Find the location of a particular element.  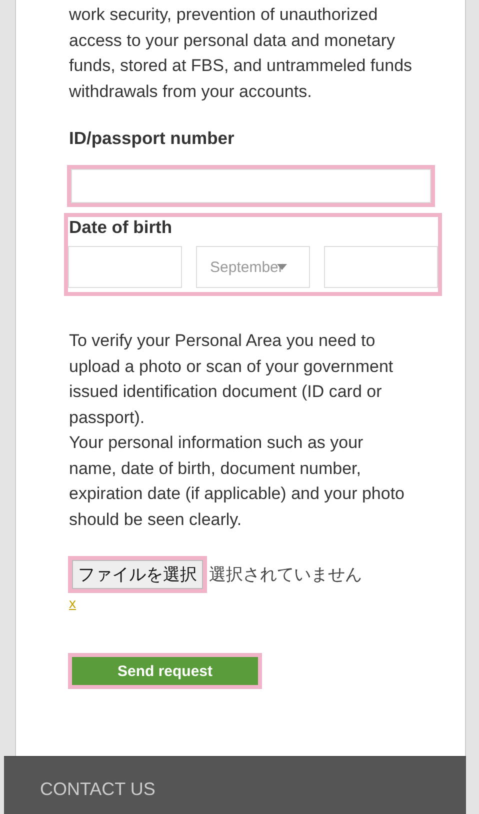

send-request-button: Send request is located at coordinates (165, 671).